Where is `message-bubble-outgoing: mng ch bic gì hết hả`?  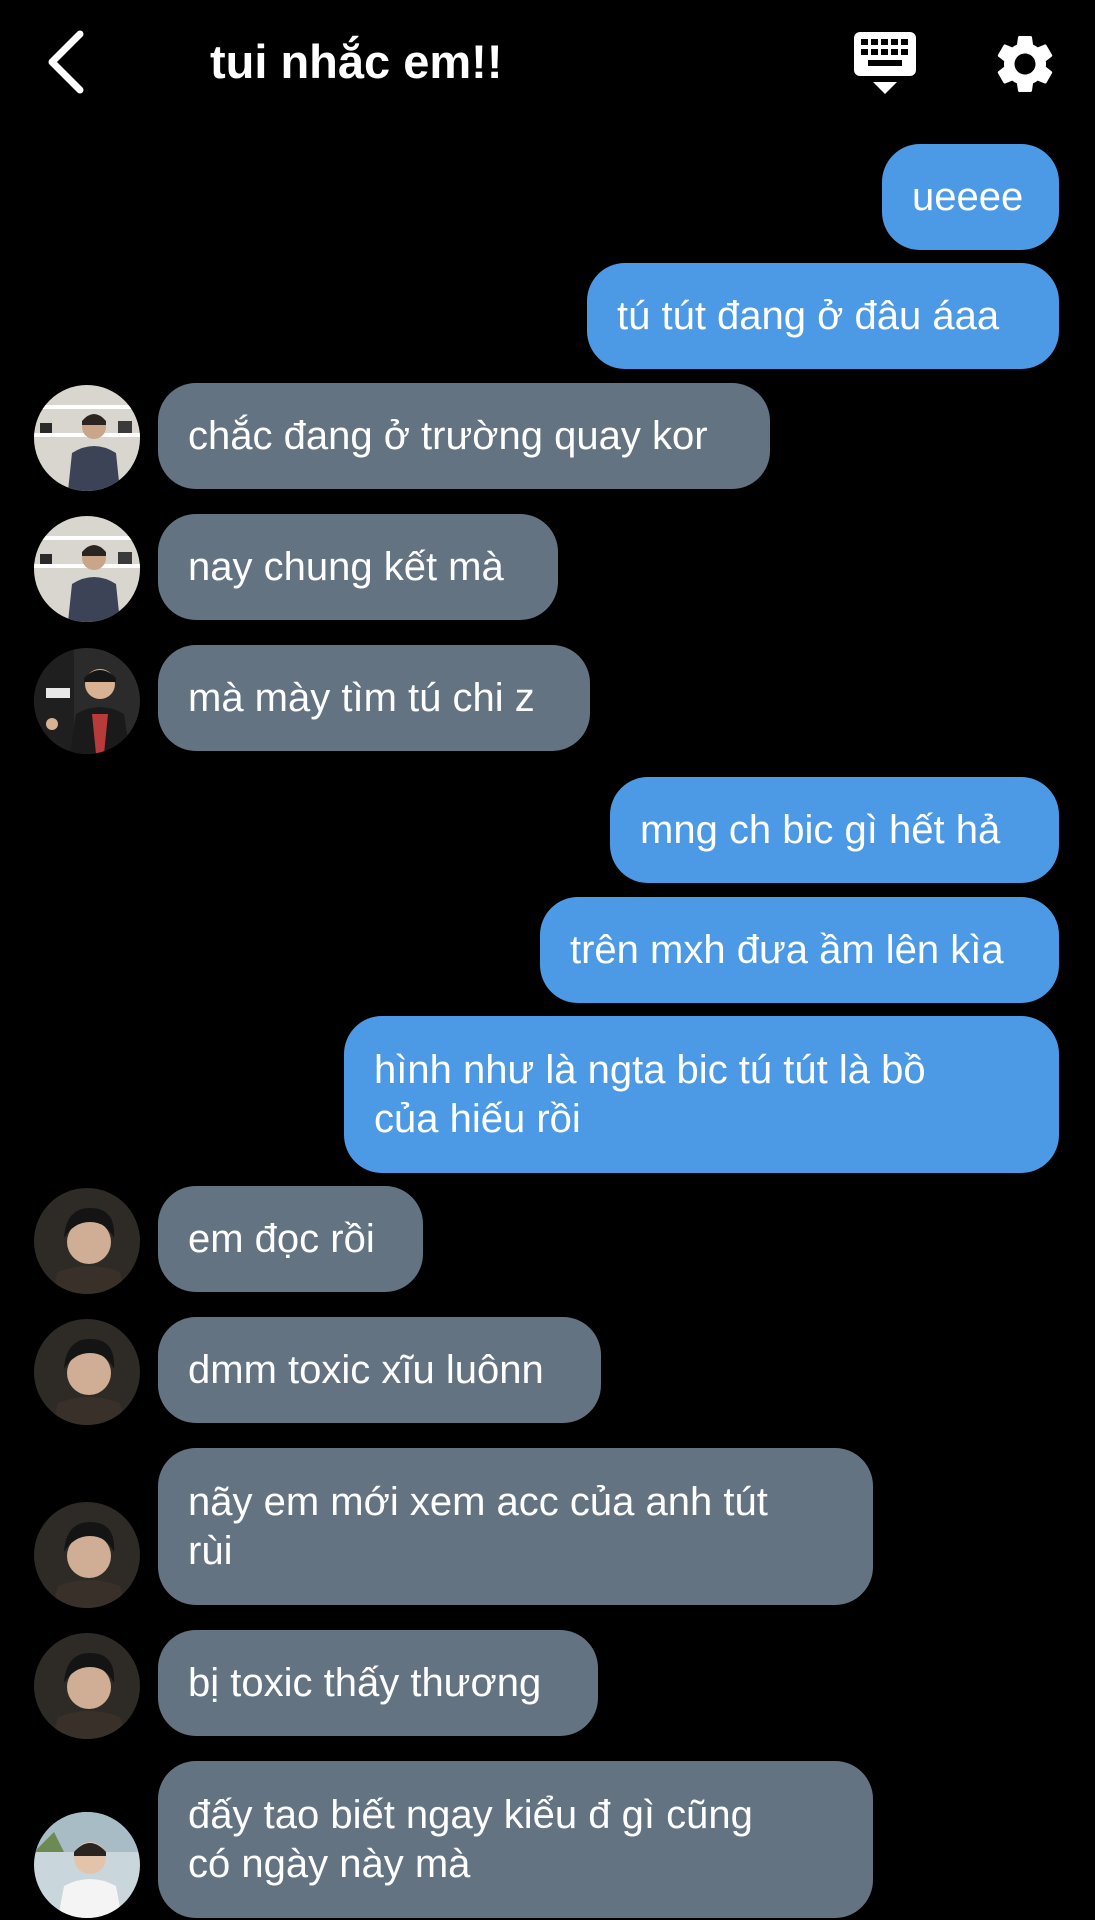 message-bubble-outgoing: mng ch bic gì hết hả is located at coordinates (834, 830).